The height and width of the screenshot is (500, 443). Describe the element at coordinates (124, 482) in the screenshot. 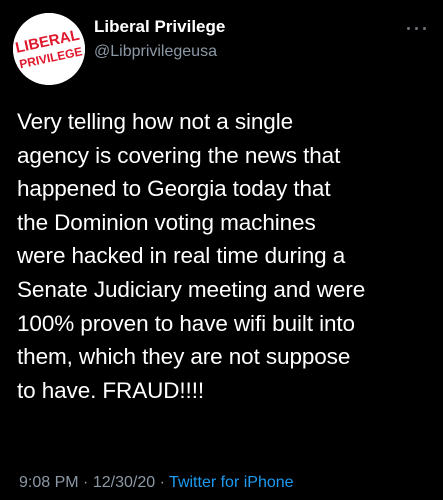

I see `tweet-date: 12/30/20` at that location.